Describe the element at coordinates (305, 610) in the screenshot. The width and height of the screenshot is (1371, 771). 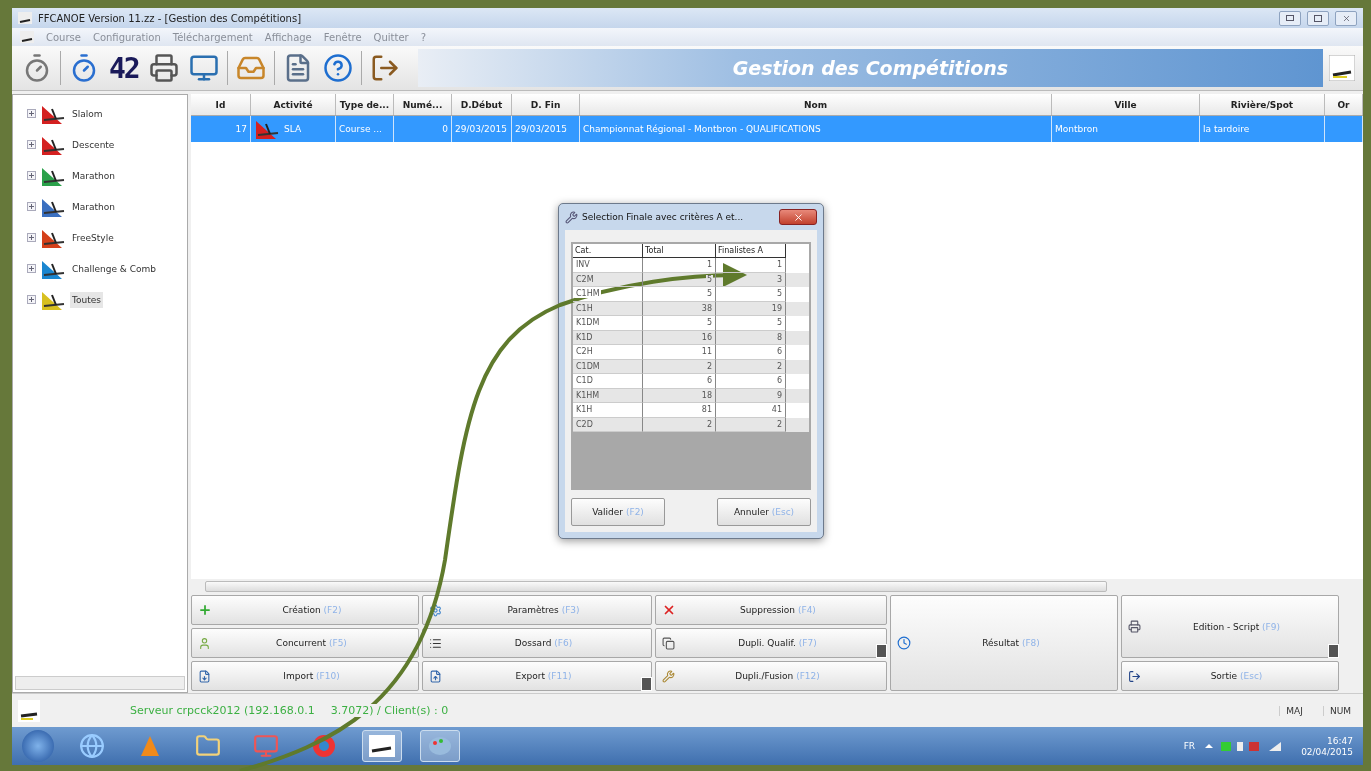
I see `action-button: Création (F2)` at that location.